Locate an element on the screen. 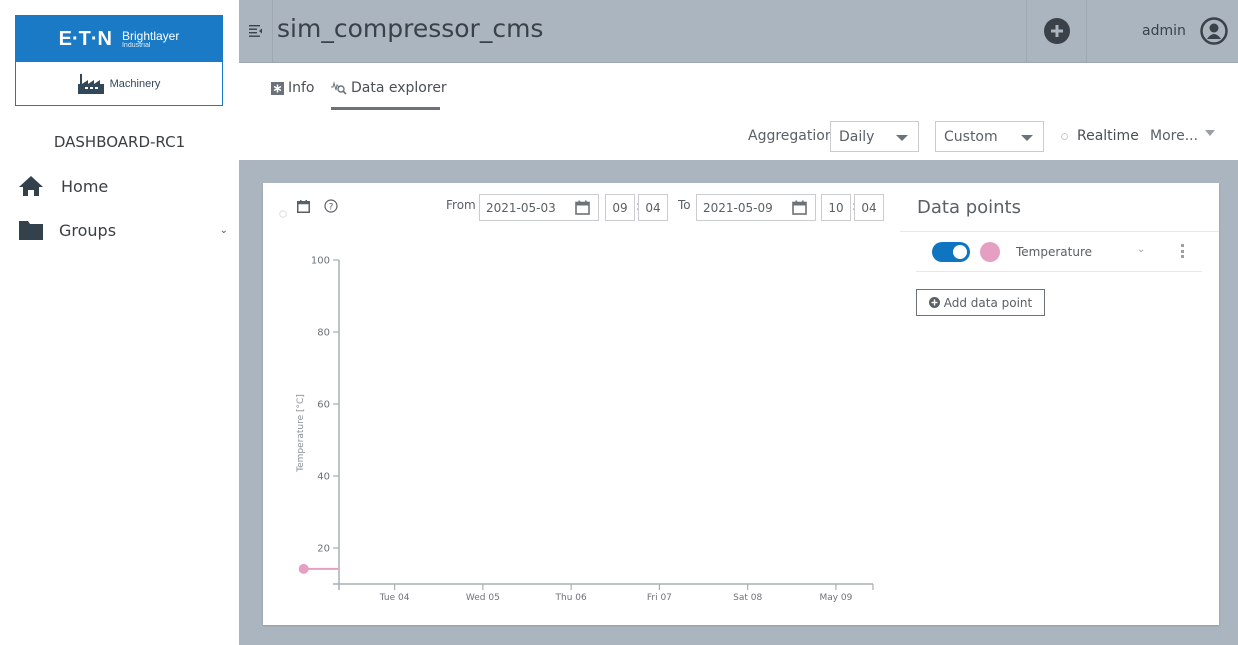 The height and width of the screenshot is (645, 1238). help-icon: ? is located at coordinates (331, 207).